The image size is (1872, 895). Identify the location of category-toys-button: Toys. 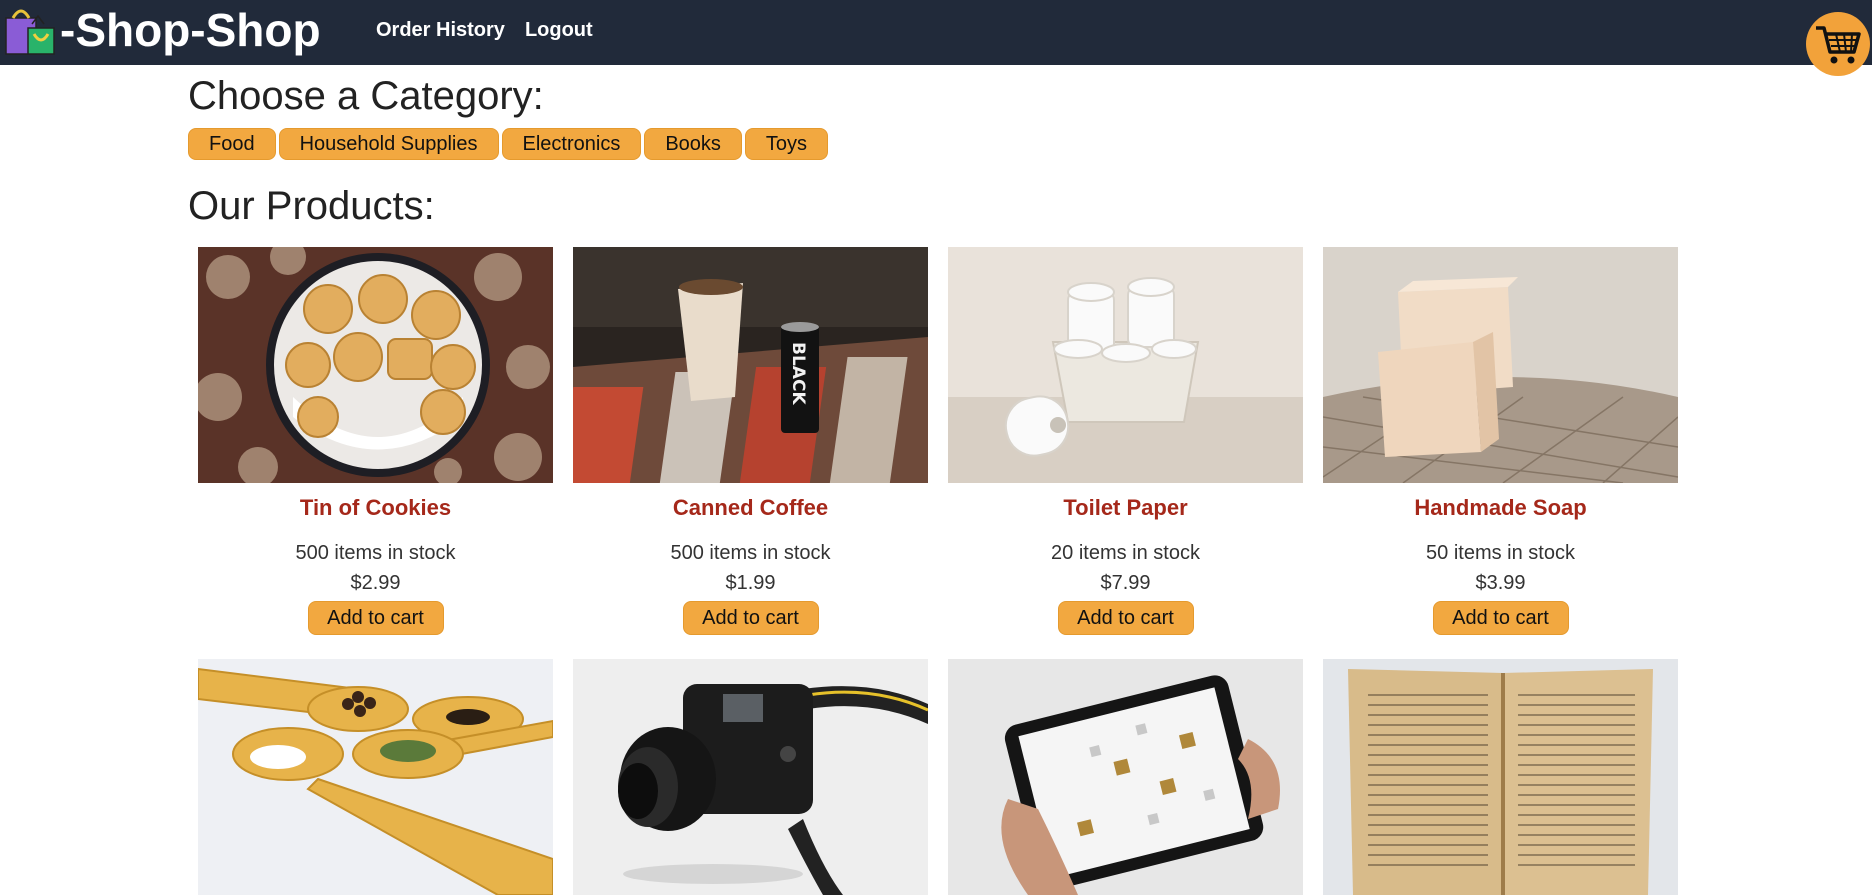
(786, 144).